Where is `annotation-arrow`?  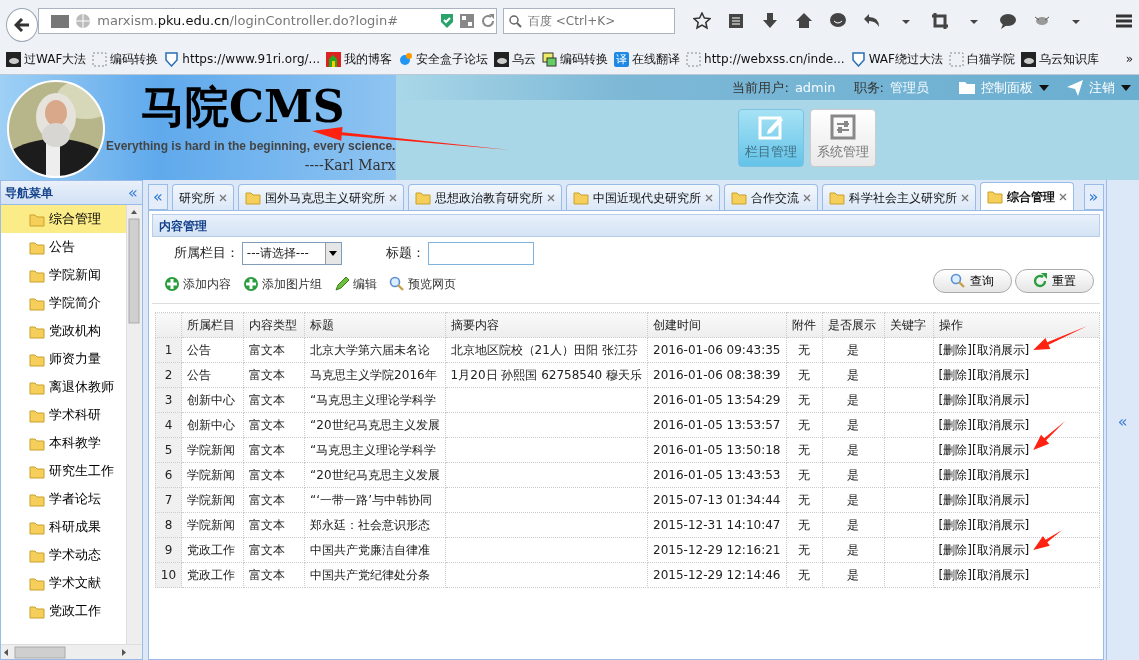 annotation-arrow is located at coordinates (1049, 435).